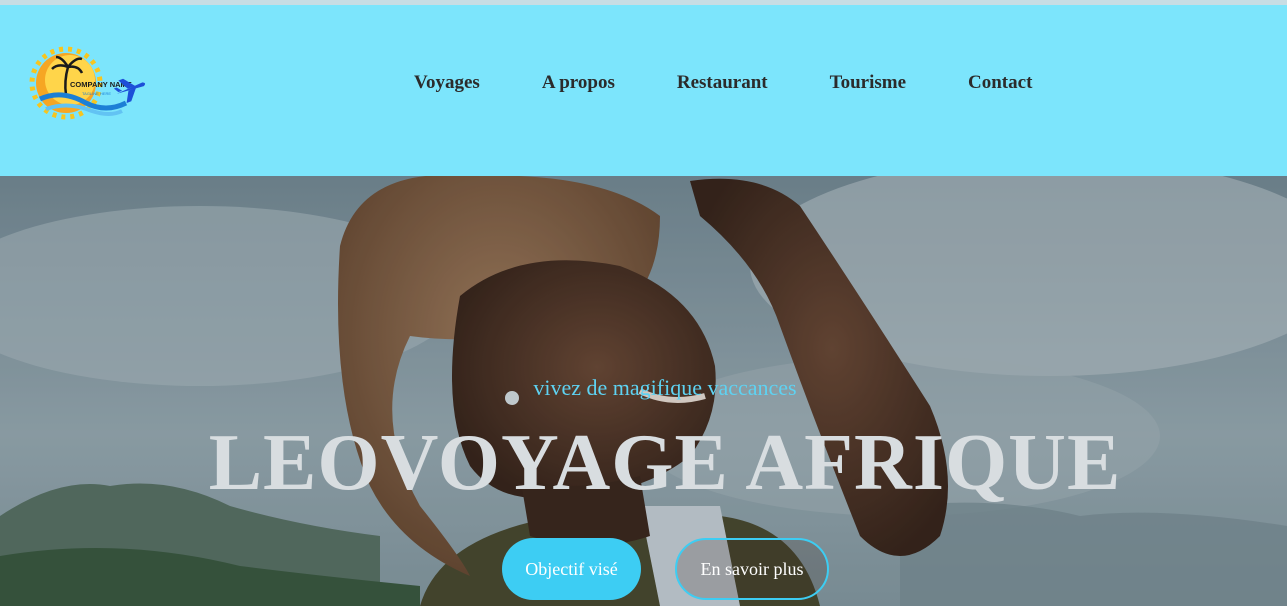 The height and width of the screenshot is (606, 1287). What do you see at coordinates (578, 83) in the screenshot?
I see `nav-a-propos: A propos` at bounding box center [578, 83].